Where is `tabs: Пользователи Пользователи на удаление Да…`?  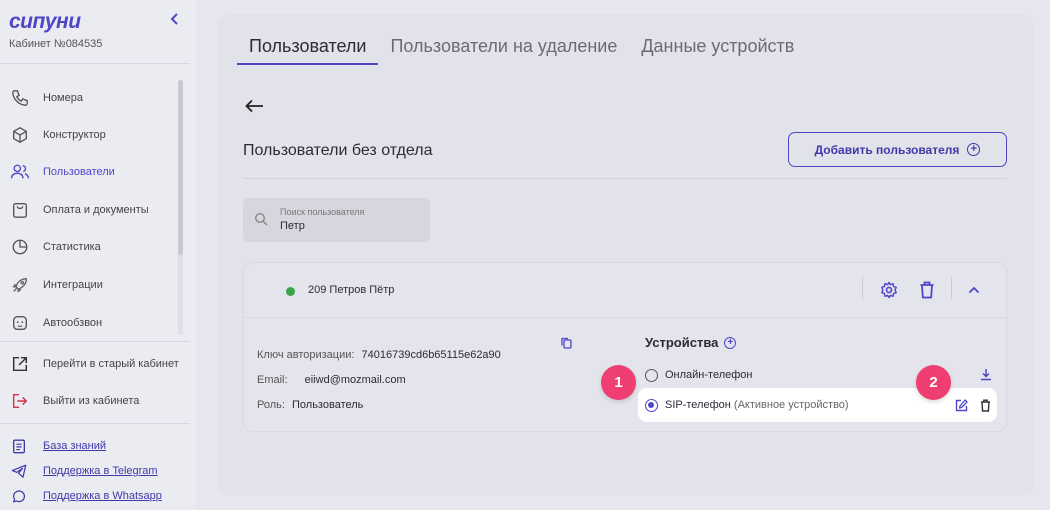
tabs: Пользователи Пользователи на удаление Да… is located at coordinates (521, 50).